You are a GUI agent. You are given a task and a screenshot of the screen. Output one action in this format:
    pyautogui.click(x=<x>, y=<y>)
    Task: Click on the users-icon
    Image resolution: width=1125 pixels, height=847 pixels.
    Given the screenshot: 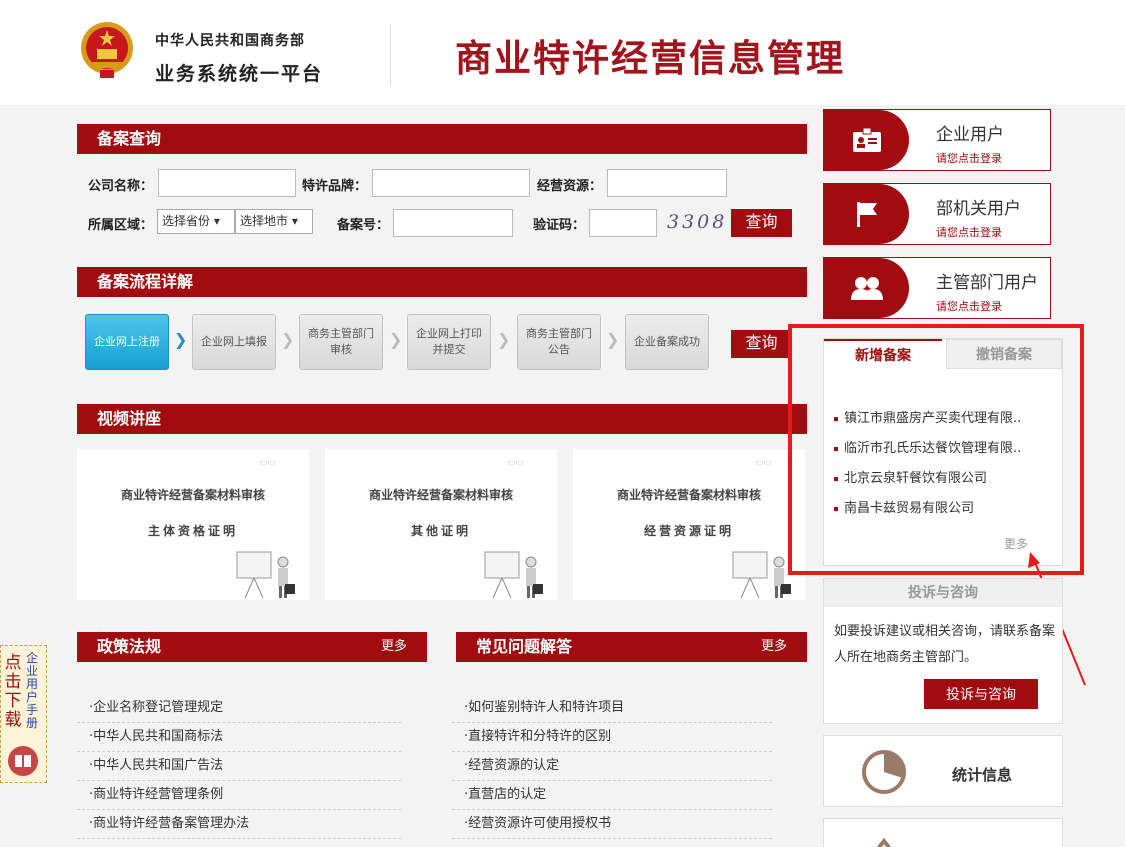 What is the action you would take?
    pyautogui.click(x=866, y=288)
    